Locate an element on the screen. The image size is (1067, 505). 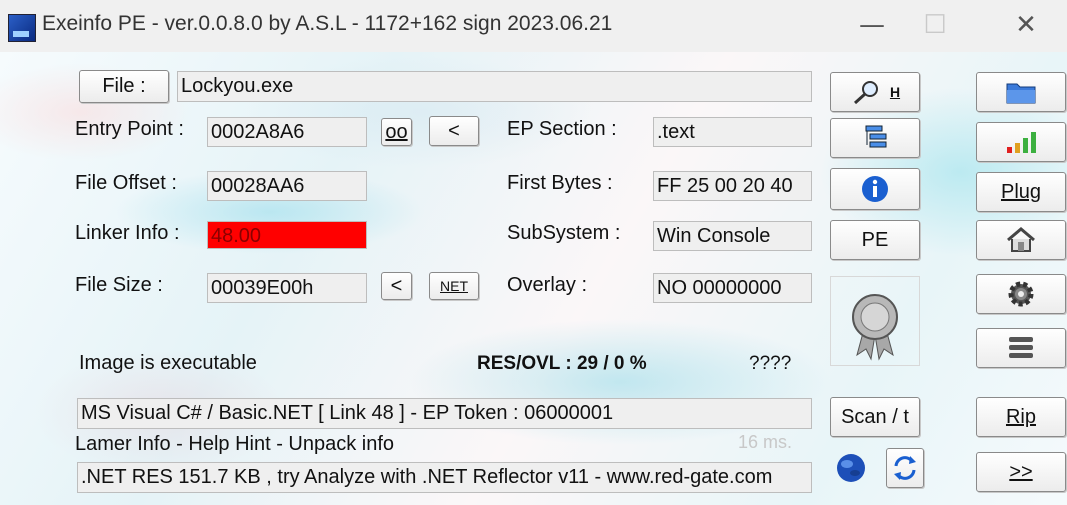
file-name-field: Lockyou.exe is located at coordinates (494, 86).